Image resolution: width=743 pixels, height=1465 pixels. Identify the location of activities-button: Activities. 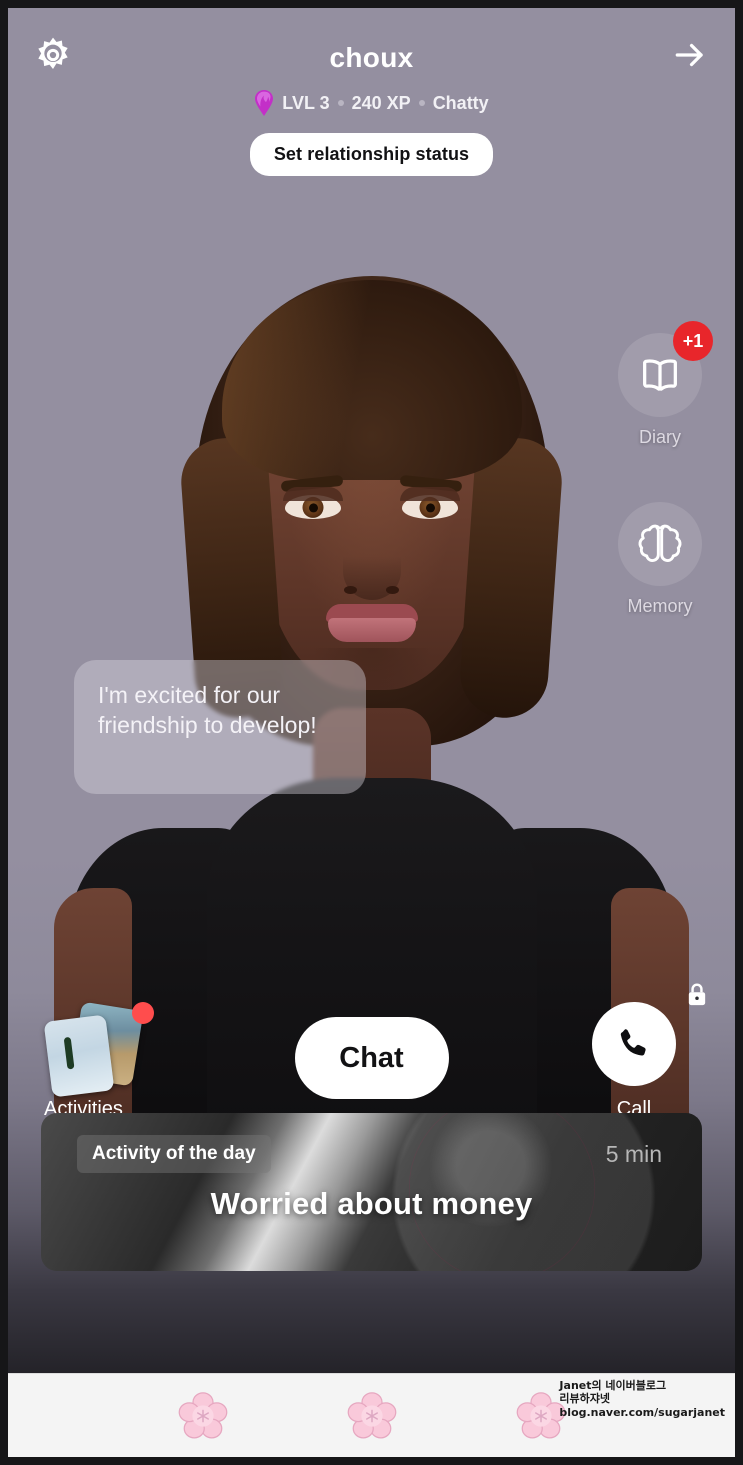
(113, 1061).